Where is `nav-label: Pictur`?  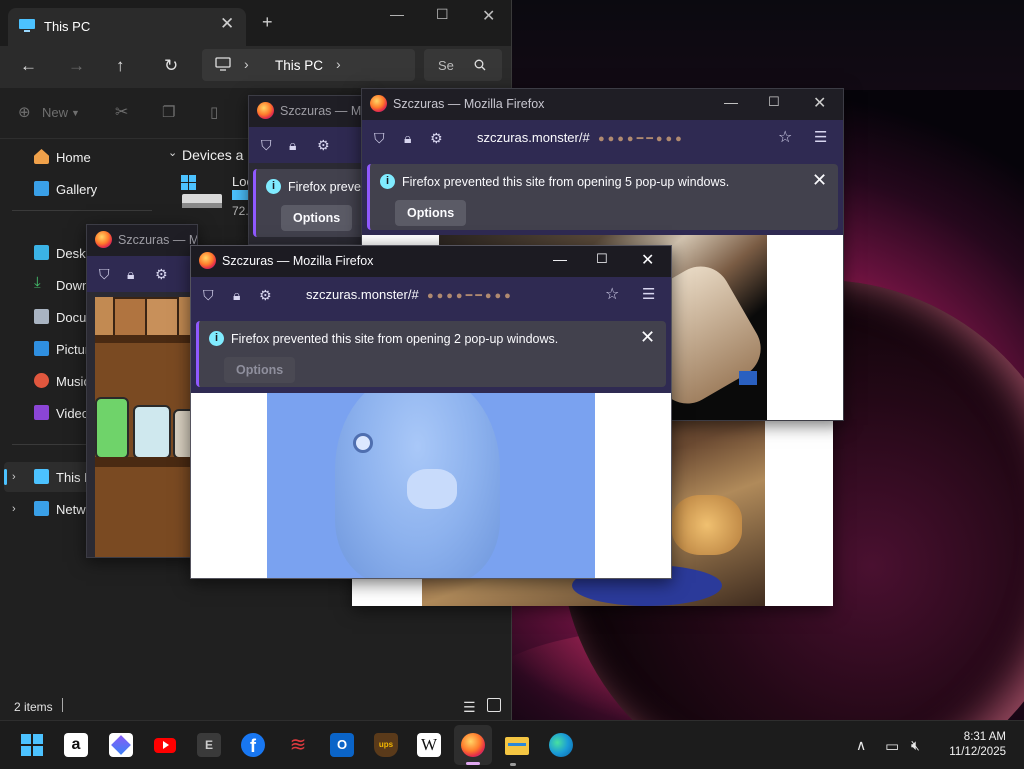
nav-label: Pictur is located at coordinates (73, 349).